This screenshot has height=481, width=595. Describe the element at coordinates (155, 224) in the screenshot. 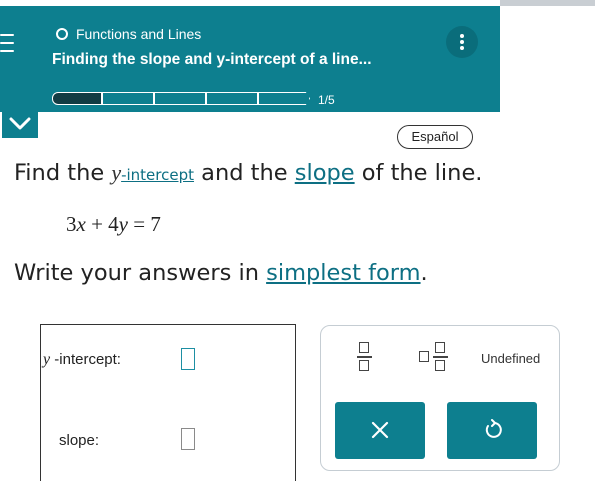

I see `equation-rhs: 7` at that location.